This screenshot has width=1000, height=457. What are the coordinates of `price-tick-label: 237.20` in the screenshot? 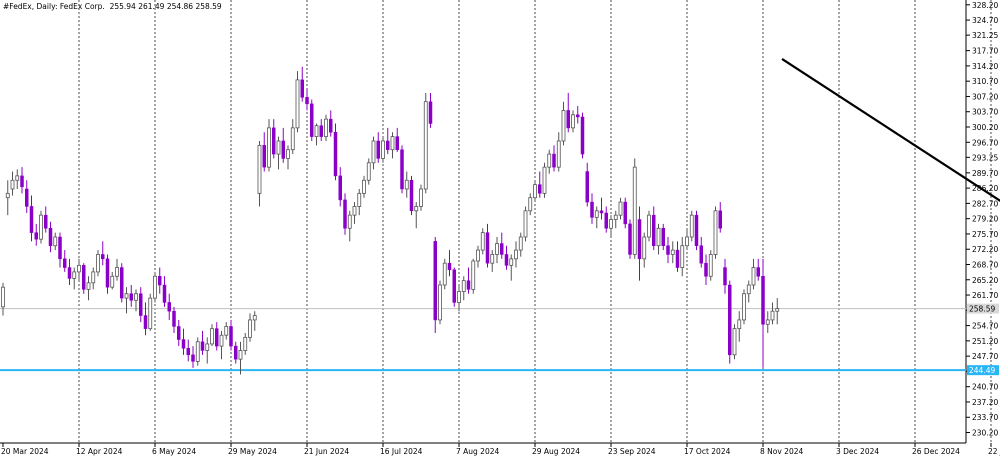 It's located at (985, 402).